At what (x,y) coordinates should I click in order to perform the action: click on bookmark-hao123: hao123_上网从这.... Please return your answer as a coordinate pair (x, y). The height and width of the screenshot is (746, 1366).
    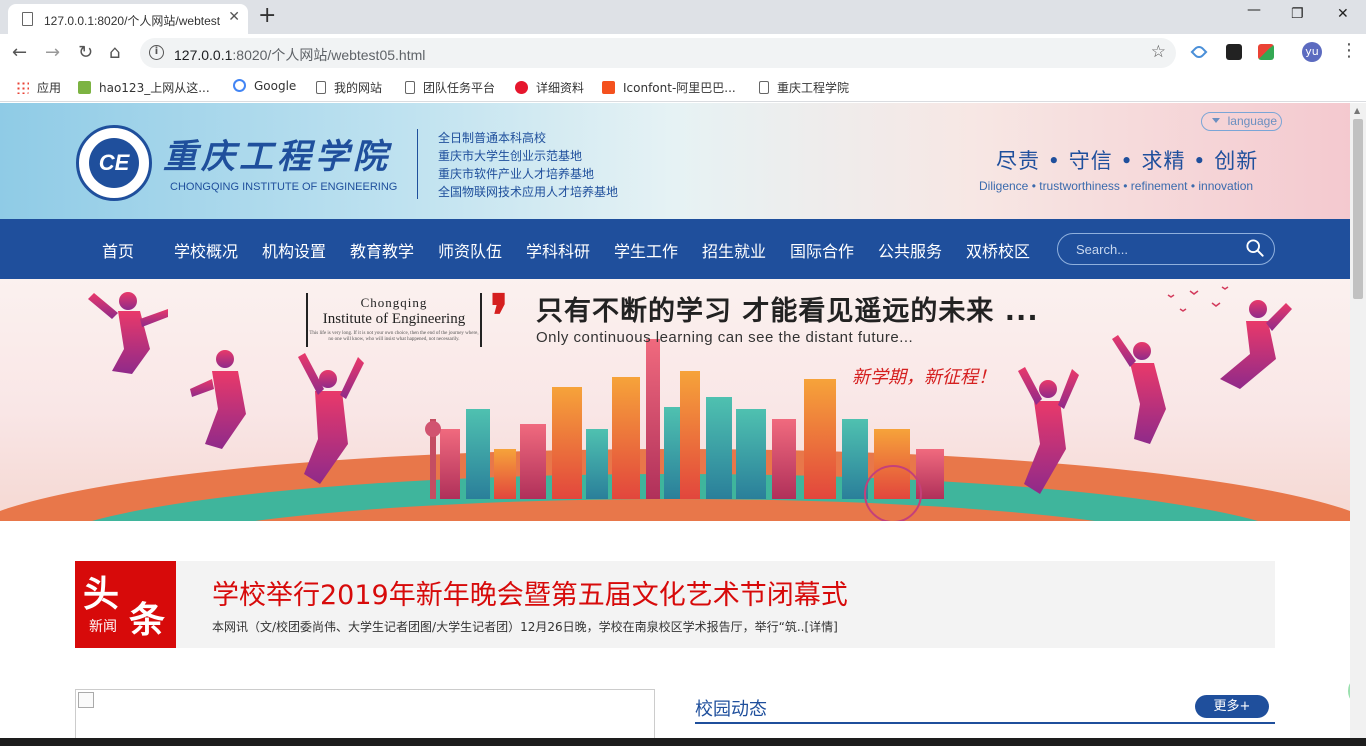
    Looking at the image, I should click on (144, 87).